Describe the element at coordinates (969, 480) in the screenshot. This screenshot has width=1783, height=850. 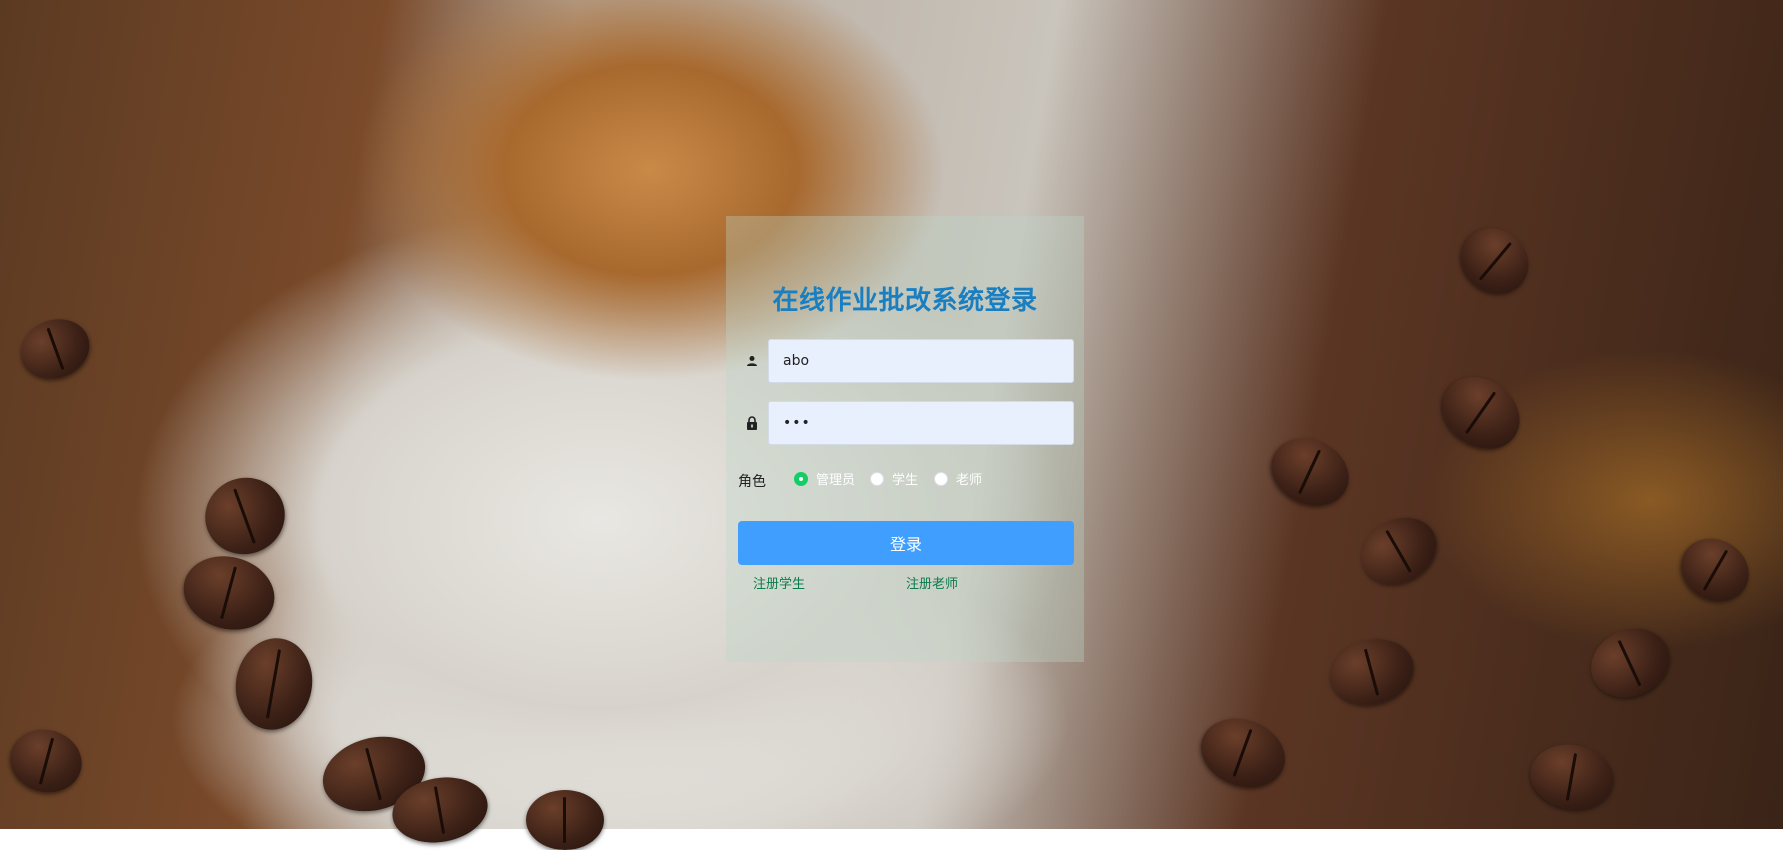
I see `role-option-label: 老师` at that location.